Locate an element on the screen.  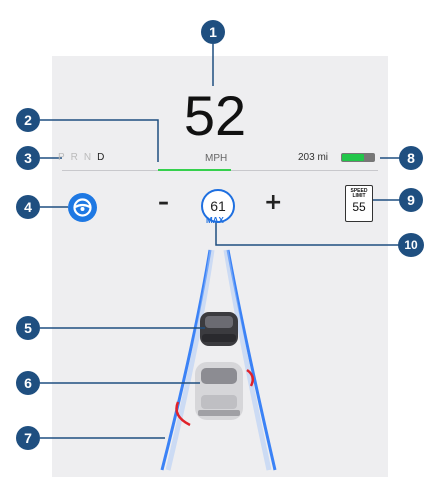
gear-selector: PRND is located at coordinates (84, 157).